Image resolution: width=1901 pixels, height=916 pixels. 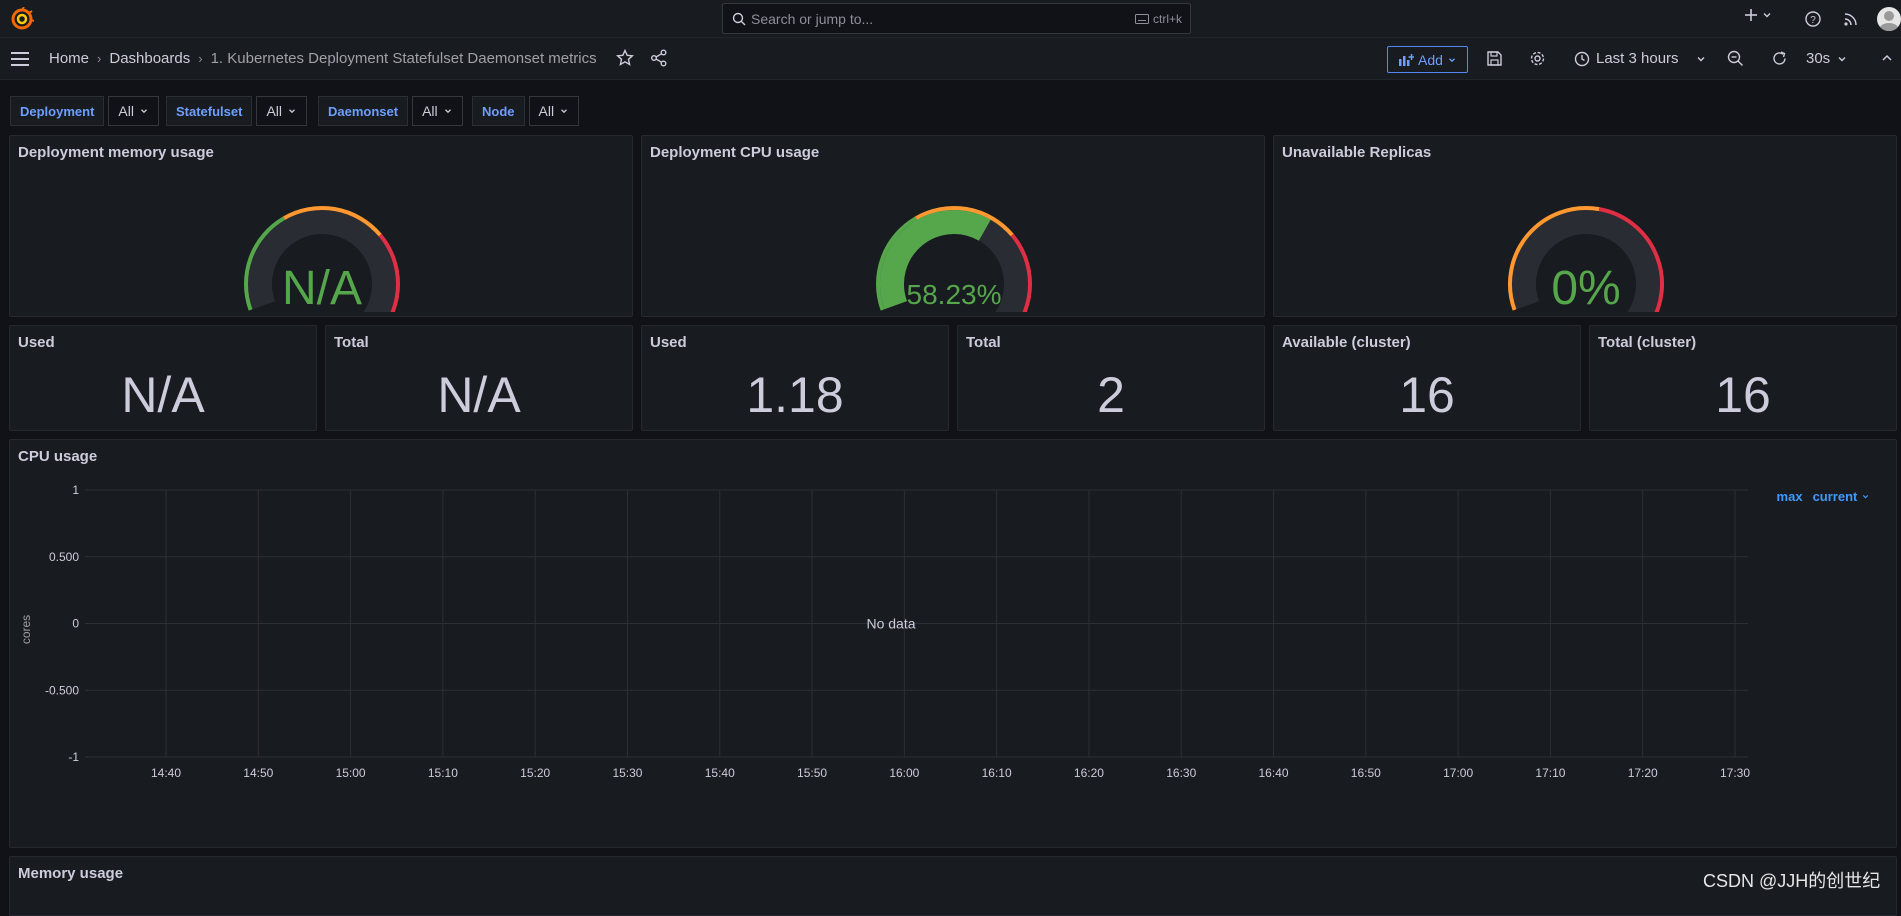 I want to click on legend-max-button: max, so click(x=1790, y=496).